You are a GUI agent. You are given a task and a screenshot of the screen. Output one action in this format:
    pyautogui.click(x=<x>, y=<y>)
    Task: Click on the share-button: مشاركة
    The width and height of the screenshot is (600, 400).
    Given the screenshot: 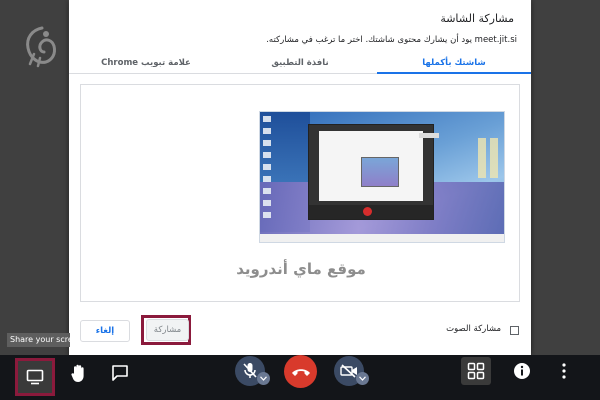 What is the action you would take?
    pyautogui.click(x=167, y=330)
    